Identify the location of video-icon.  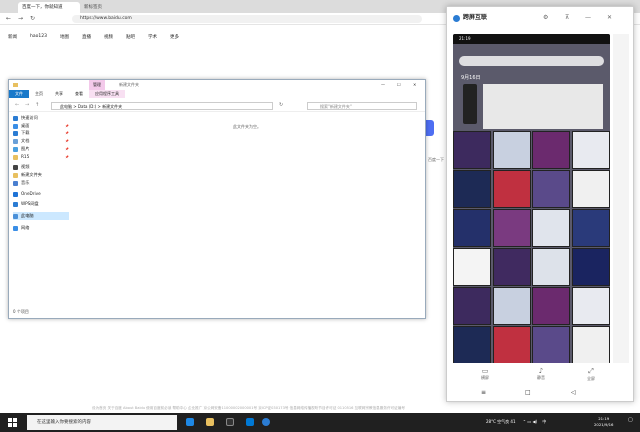
(15, 167).